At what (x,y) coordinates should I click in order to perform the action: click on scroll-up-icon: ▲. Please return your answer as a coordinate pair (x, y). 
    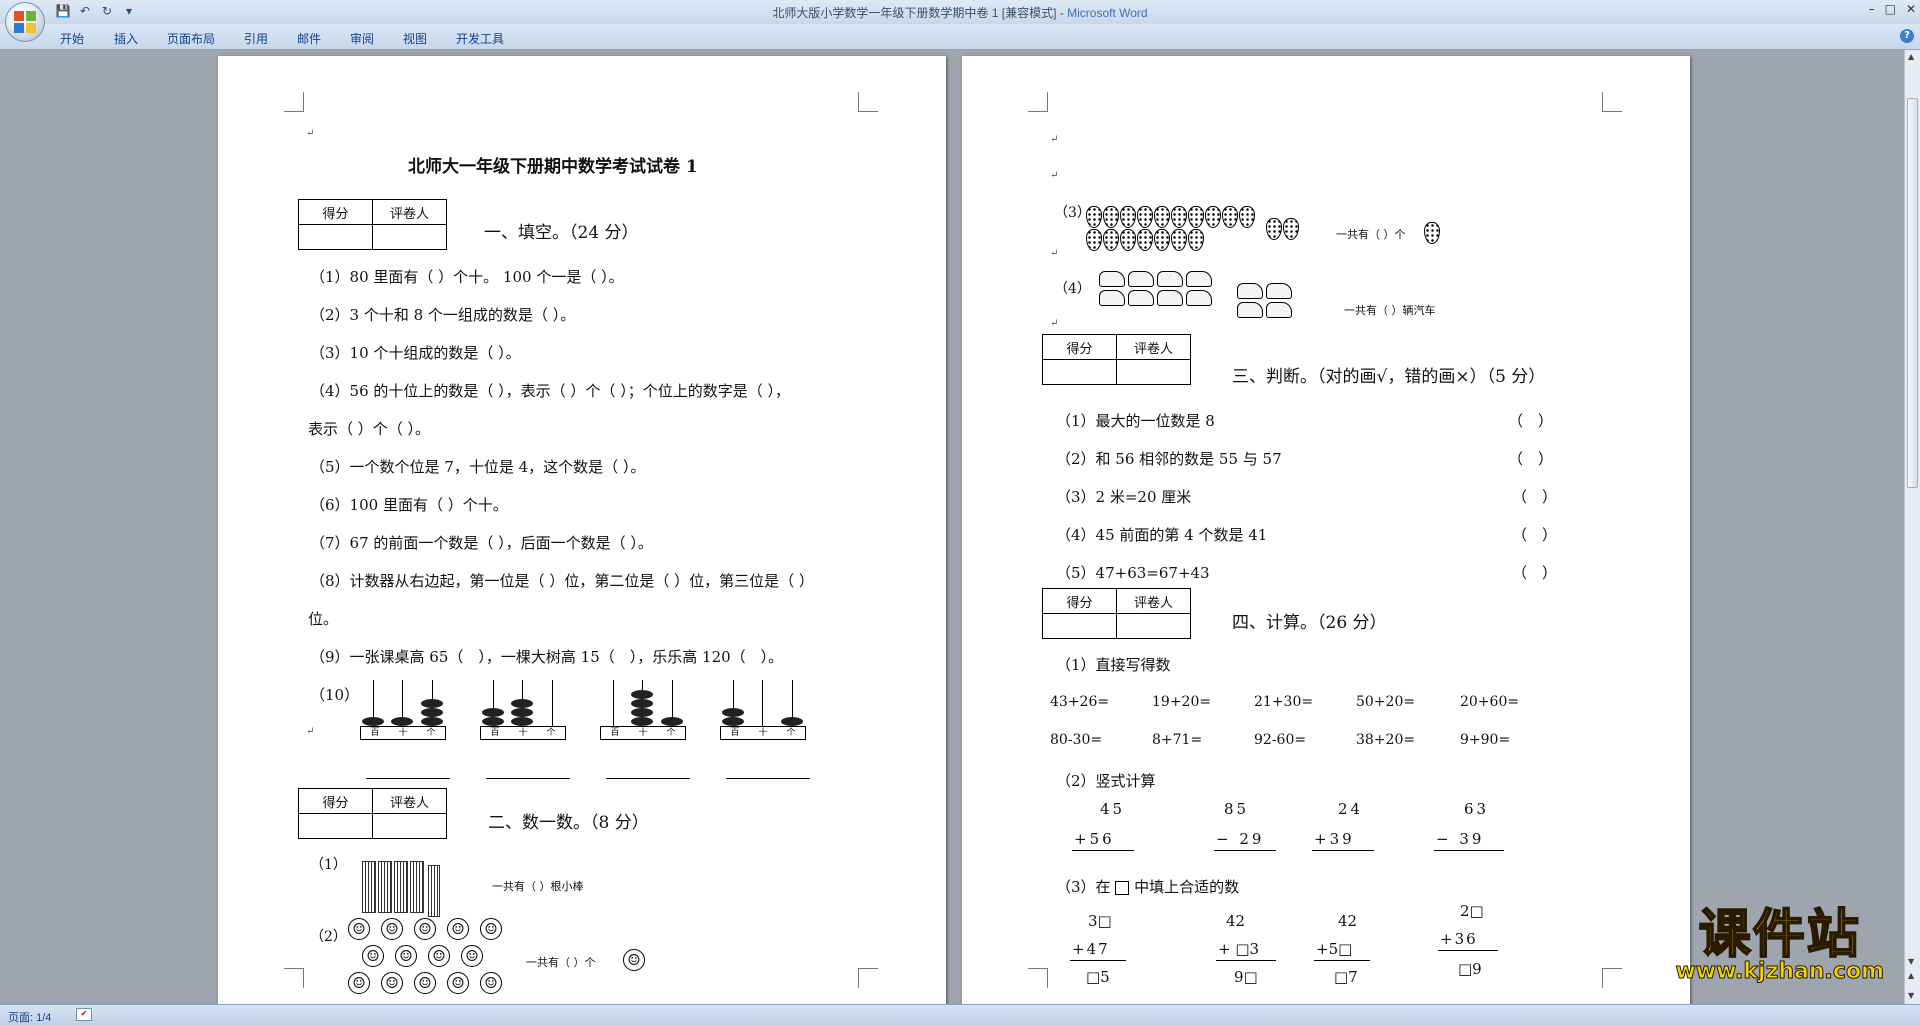
    Looking at the image, I should click on (1911, 56).